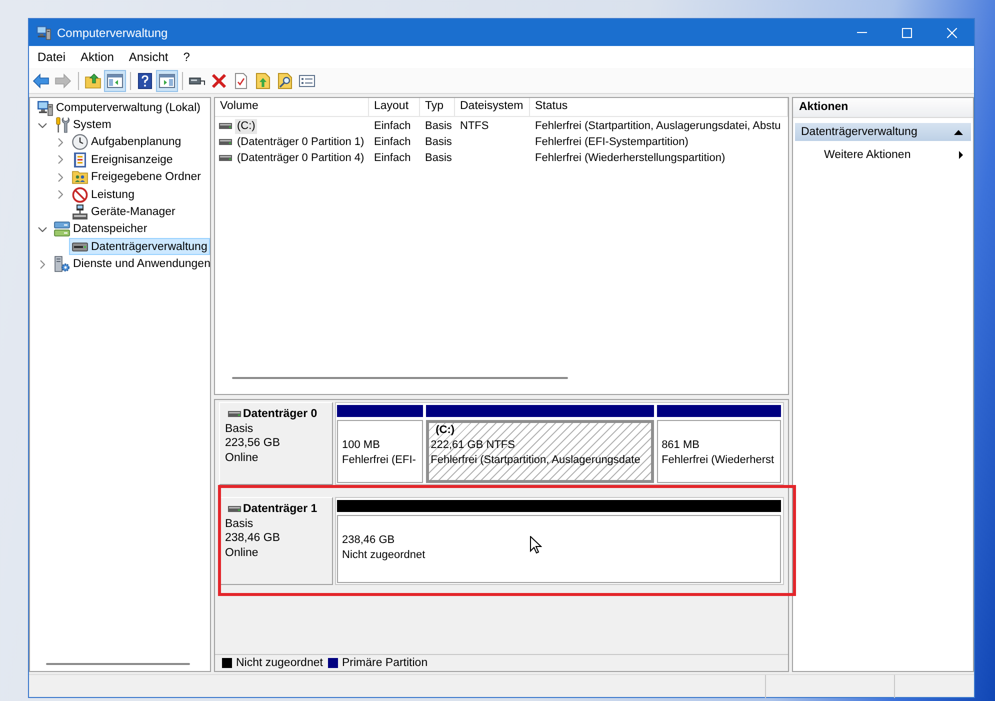 The height and width of the screenshot is (701, 995). What do you see at coordinates (630, 158) in the screenshot?
I see `table-cell-text: Fehlerfrei (Wiederherstellungspartition)` at bounding box center [630, 158].